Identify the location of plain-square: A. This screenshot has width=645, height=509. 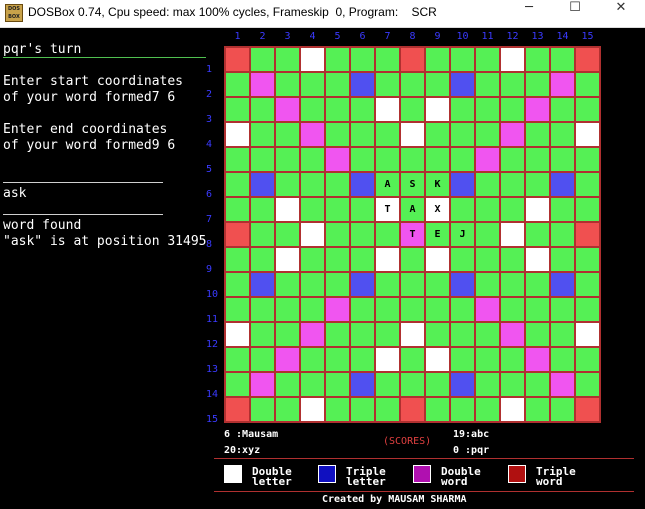
(412, 209).